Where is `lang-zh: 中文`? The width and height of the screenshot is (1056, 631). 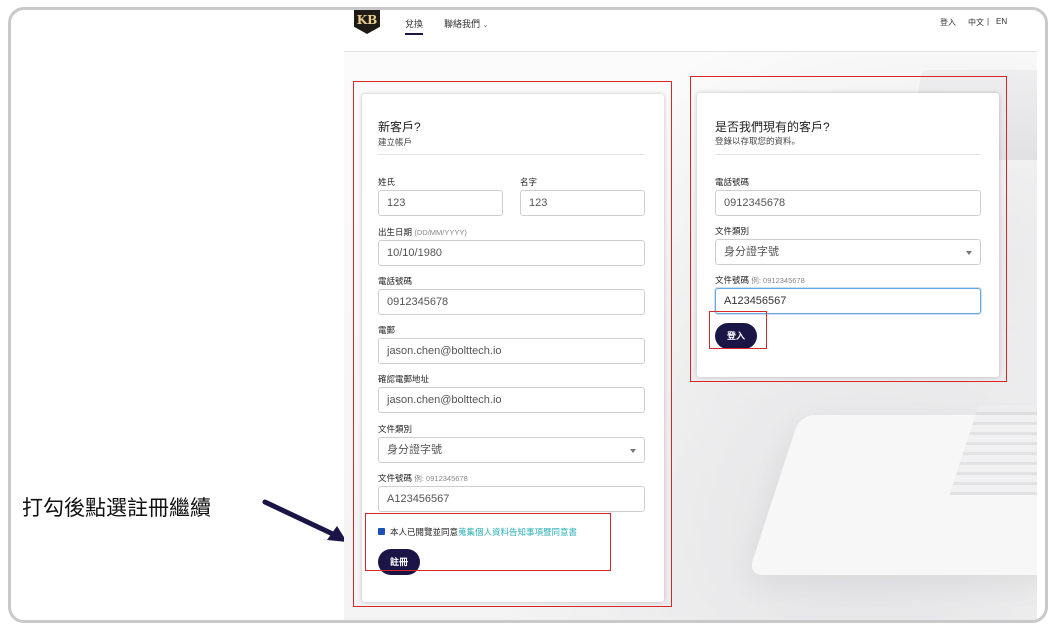
lang-zh: 中文 is located at coordinates (976, 22).